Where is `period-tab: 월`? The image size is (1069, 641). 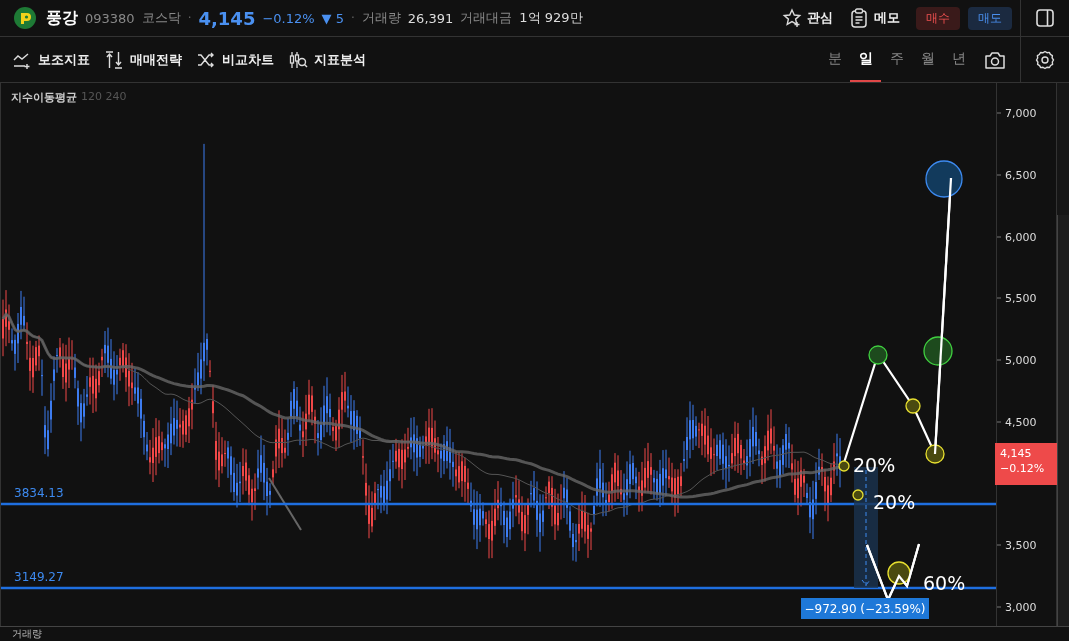
period-tab: 월 is located at coordinates (927, 59).